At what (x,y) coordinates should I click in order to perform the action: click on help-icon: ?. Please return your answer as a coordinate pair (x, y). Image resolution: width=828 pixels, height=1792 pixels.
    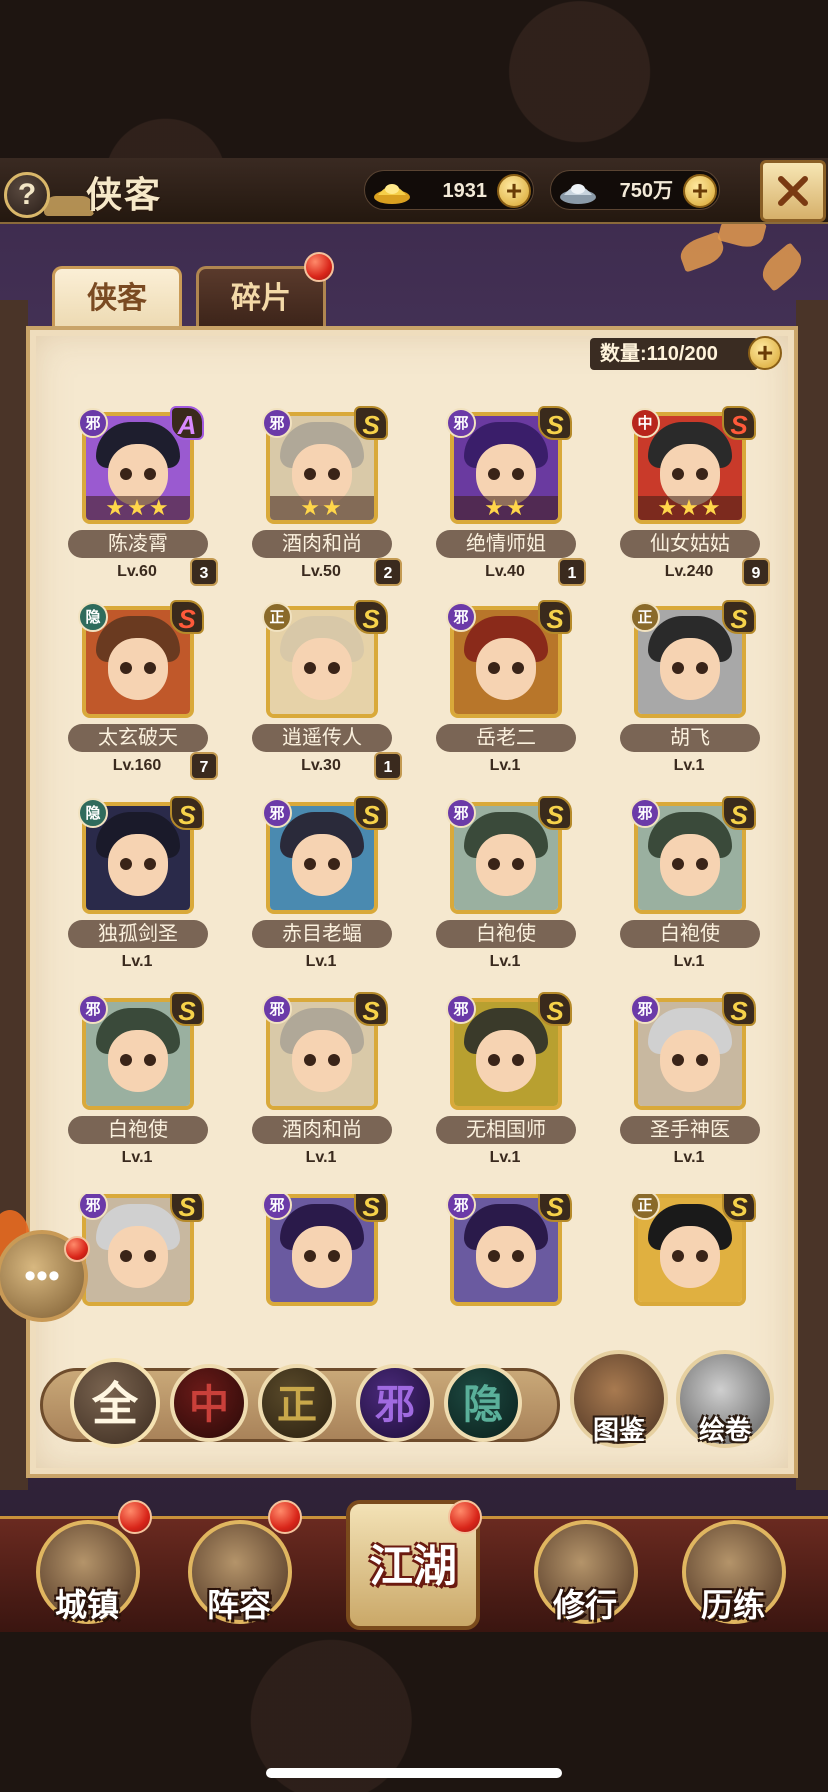
    Looking at the image, I should click on (27, 194).